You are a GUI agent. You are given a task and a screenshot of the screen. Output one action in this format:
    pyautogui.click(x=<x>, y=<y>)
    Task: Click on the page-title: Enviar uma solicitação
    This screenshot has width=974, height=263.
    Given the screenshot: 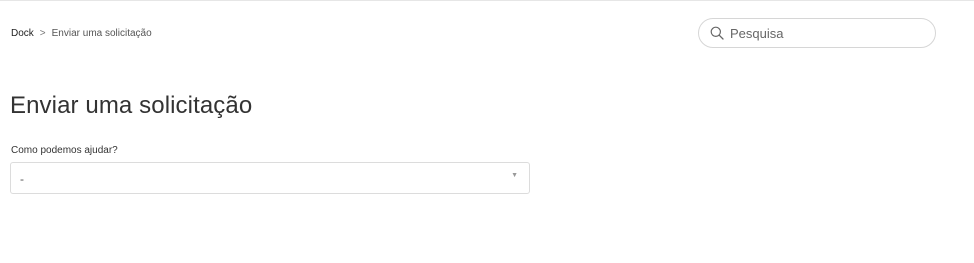 What is the action you would take?
    pyautogui.click(x=131, y=105)
    